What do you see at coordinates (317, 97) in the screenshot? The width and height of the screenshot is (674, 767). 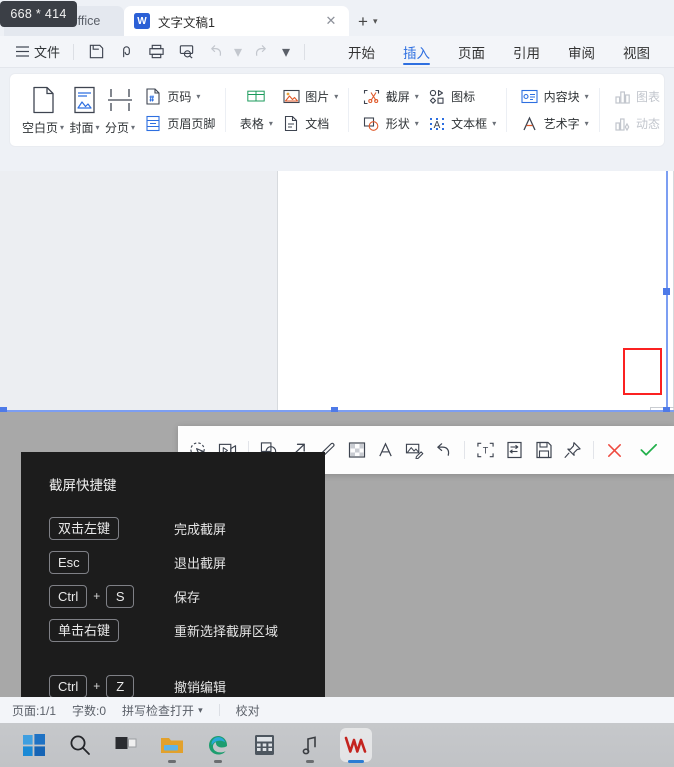 I see `picture-label: 图片` at bounding box center [317, 97].